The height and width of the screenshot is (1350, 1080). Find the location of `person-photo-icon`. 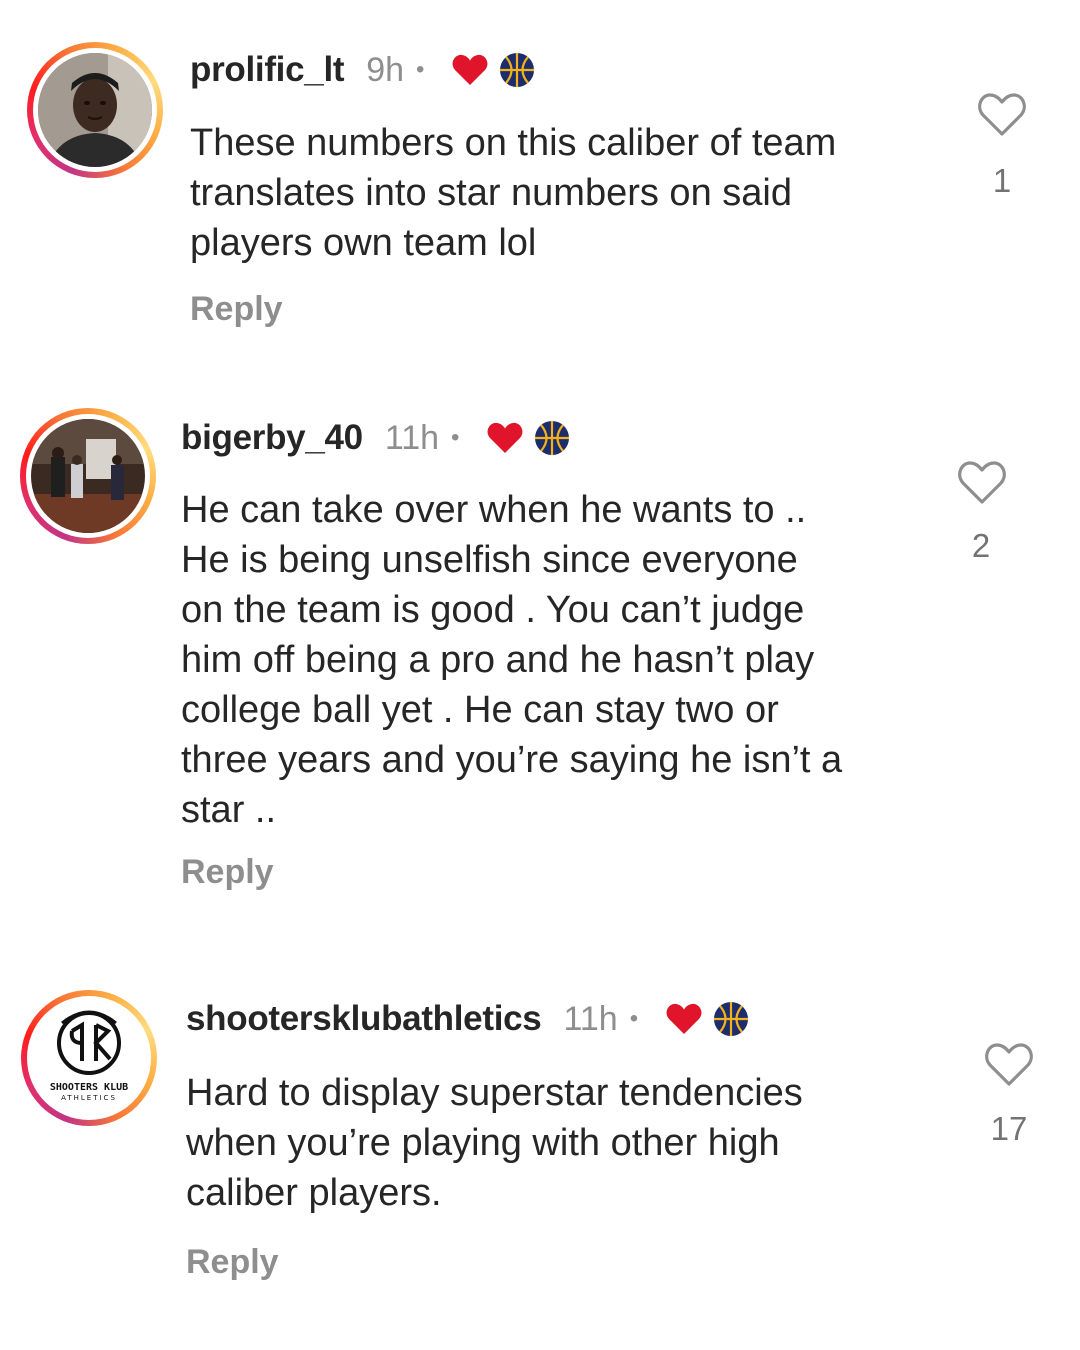

person-photo-icon is located at coordinates (95, 110).